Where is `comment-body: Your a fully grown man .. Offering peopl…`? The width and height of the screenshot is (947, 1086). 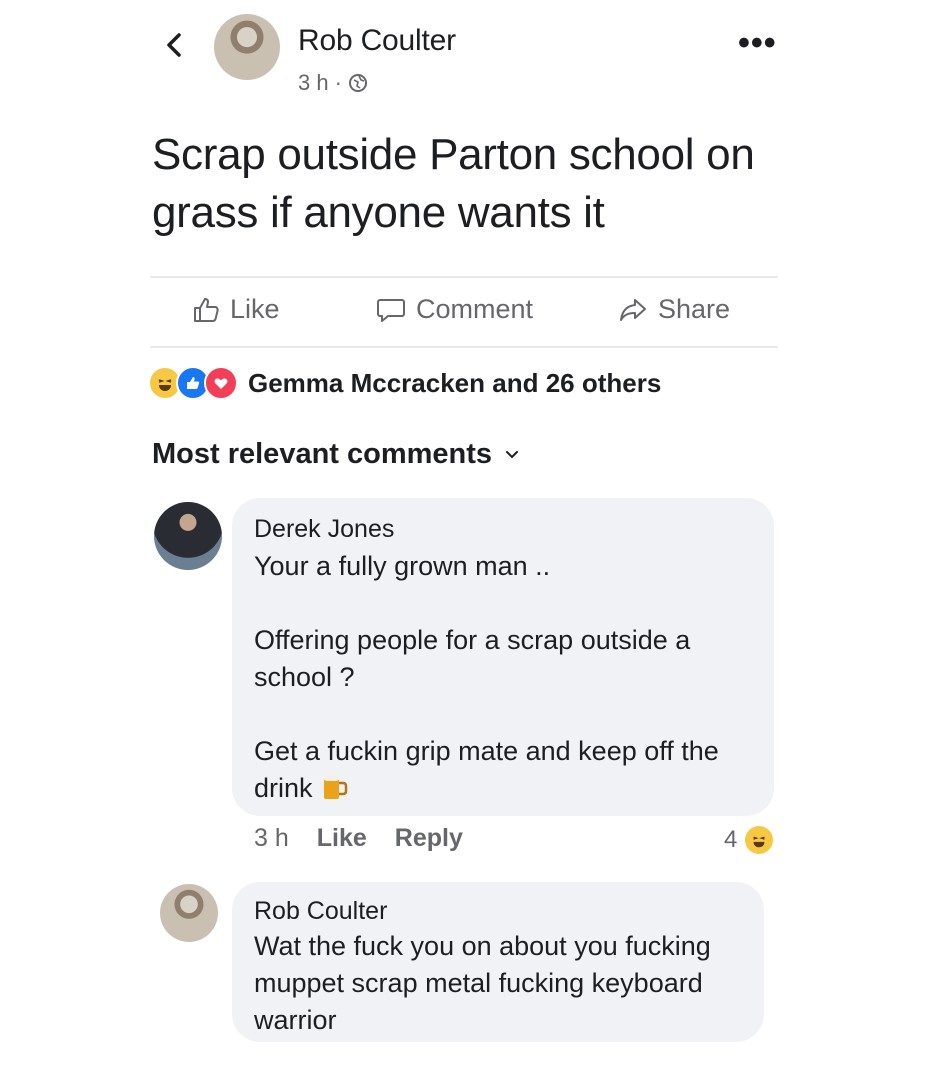
comment-body: Your a fully grown man .. Offering peopl… is located at coordinates (486, 677).